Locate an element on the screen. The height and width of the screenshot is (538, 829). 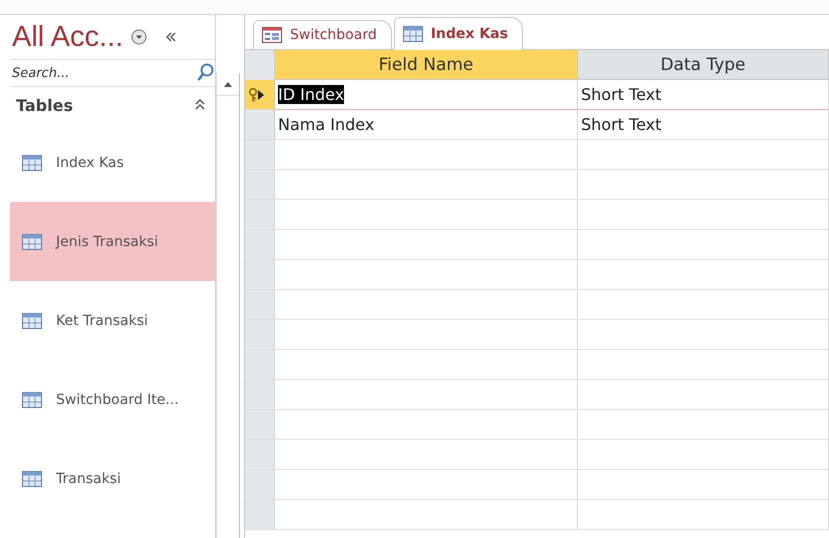
document-tab: Index Kas is located at coordinates (458, 33).